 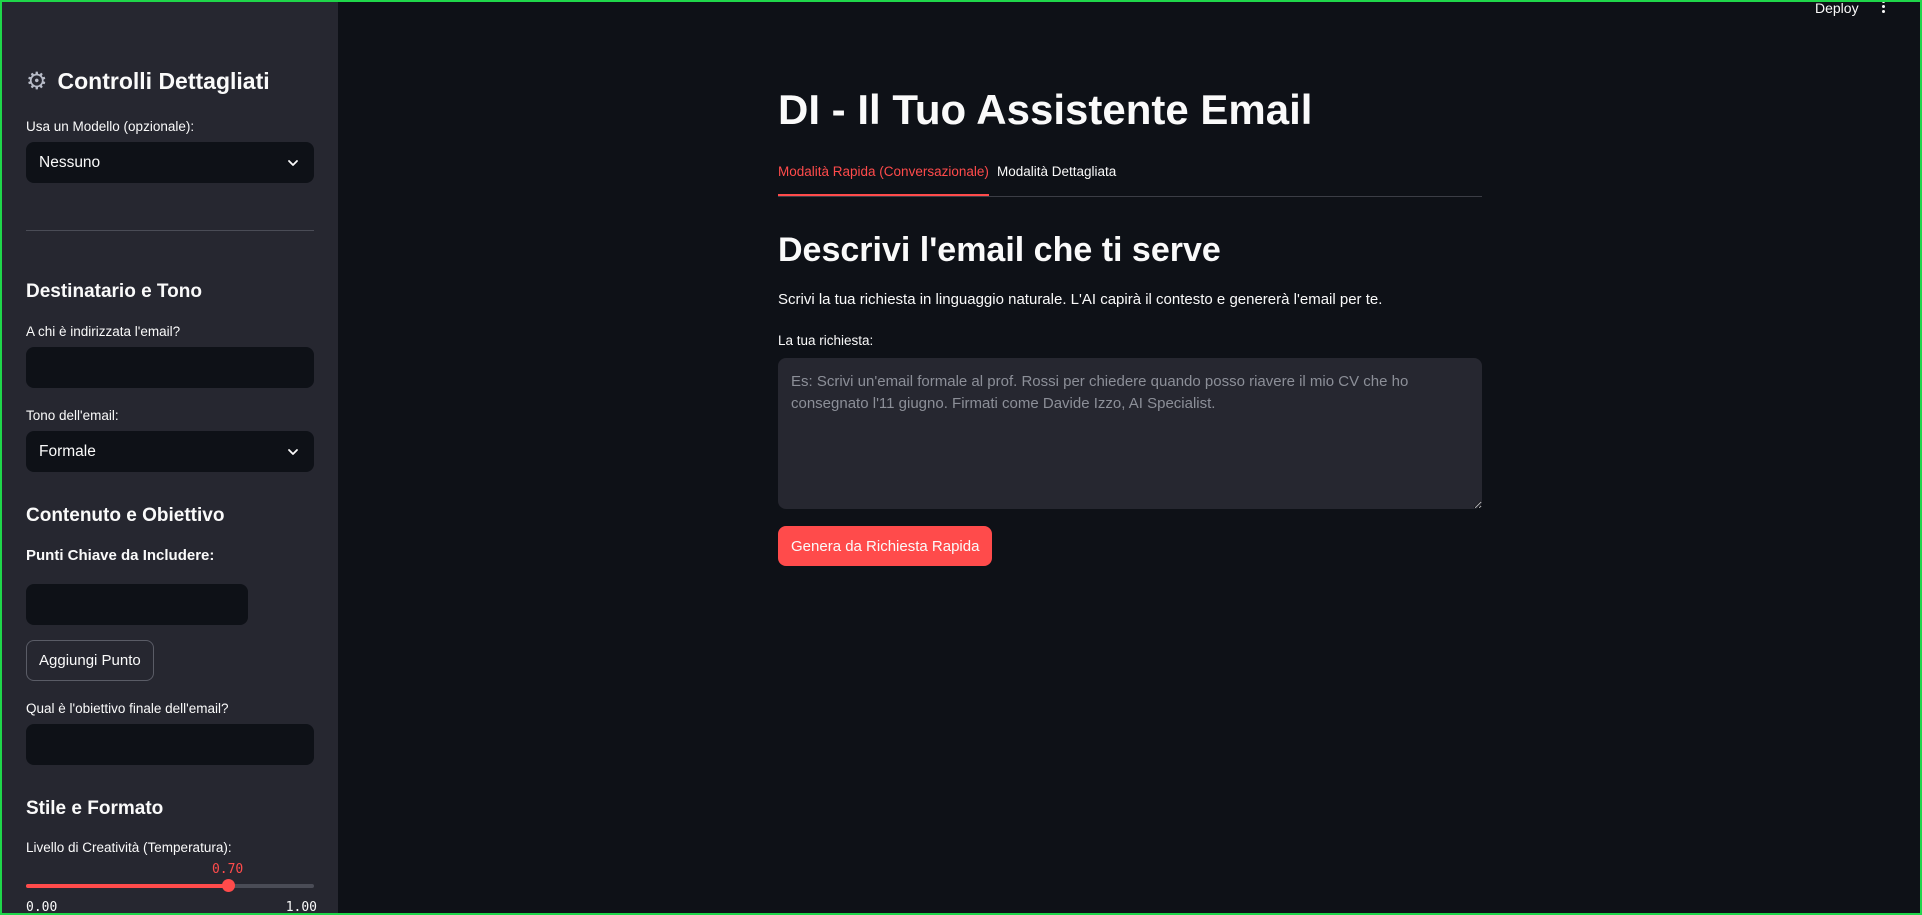 I want to click on gear-icon: ⚙, so click(x=37, y=81).